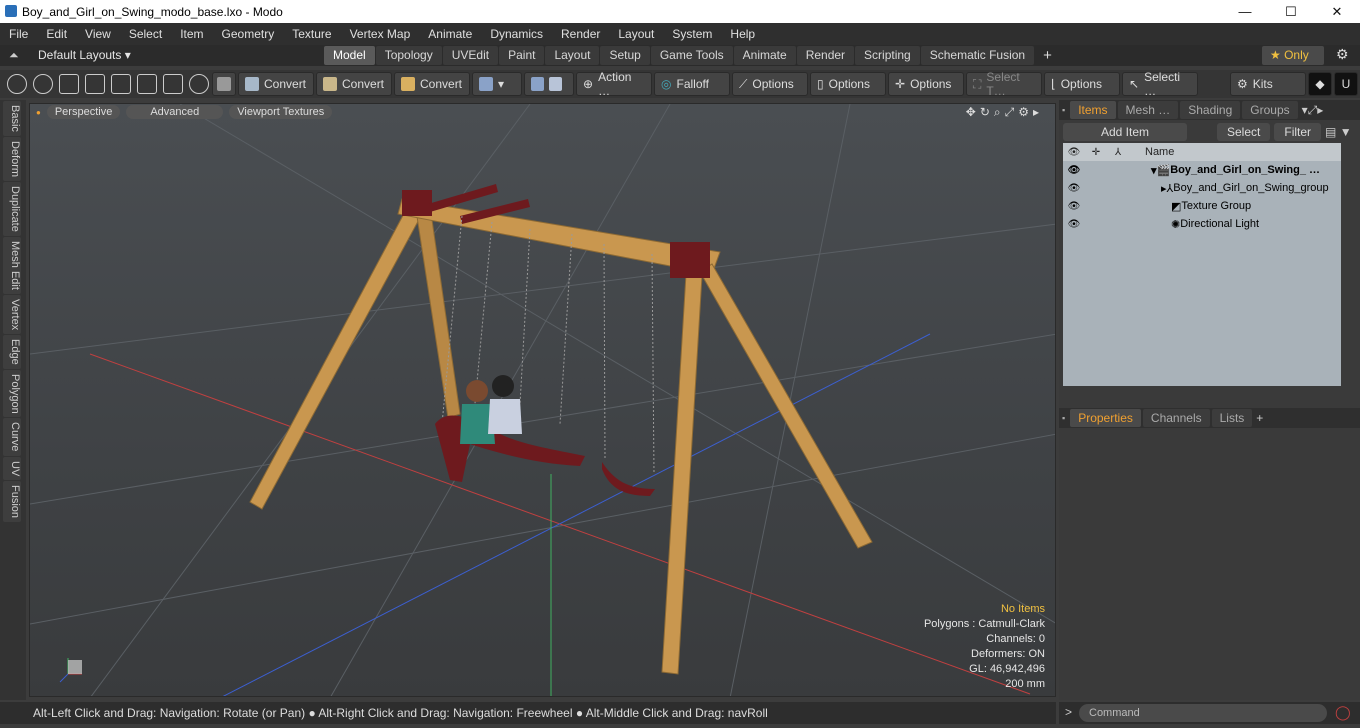  I want to click on viewport-textures-button: Viewport Textures, so click(281, 112).